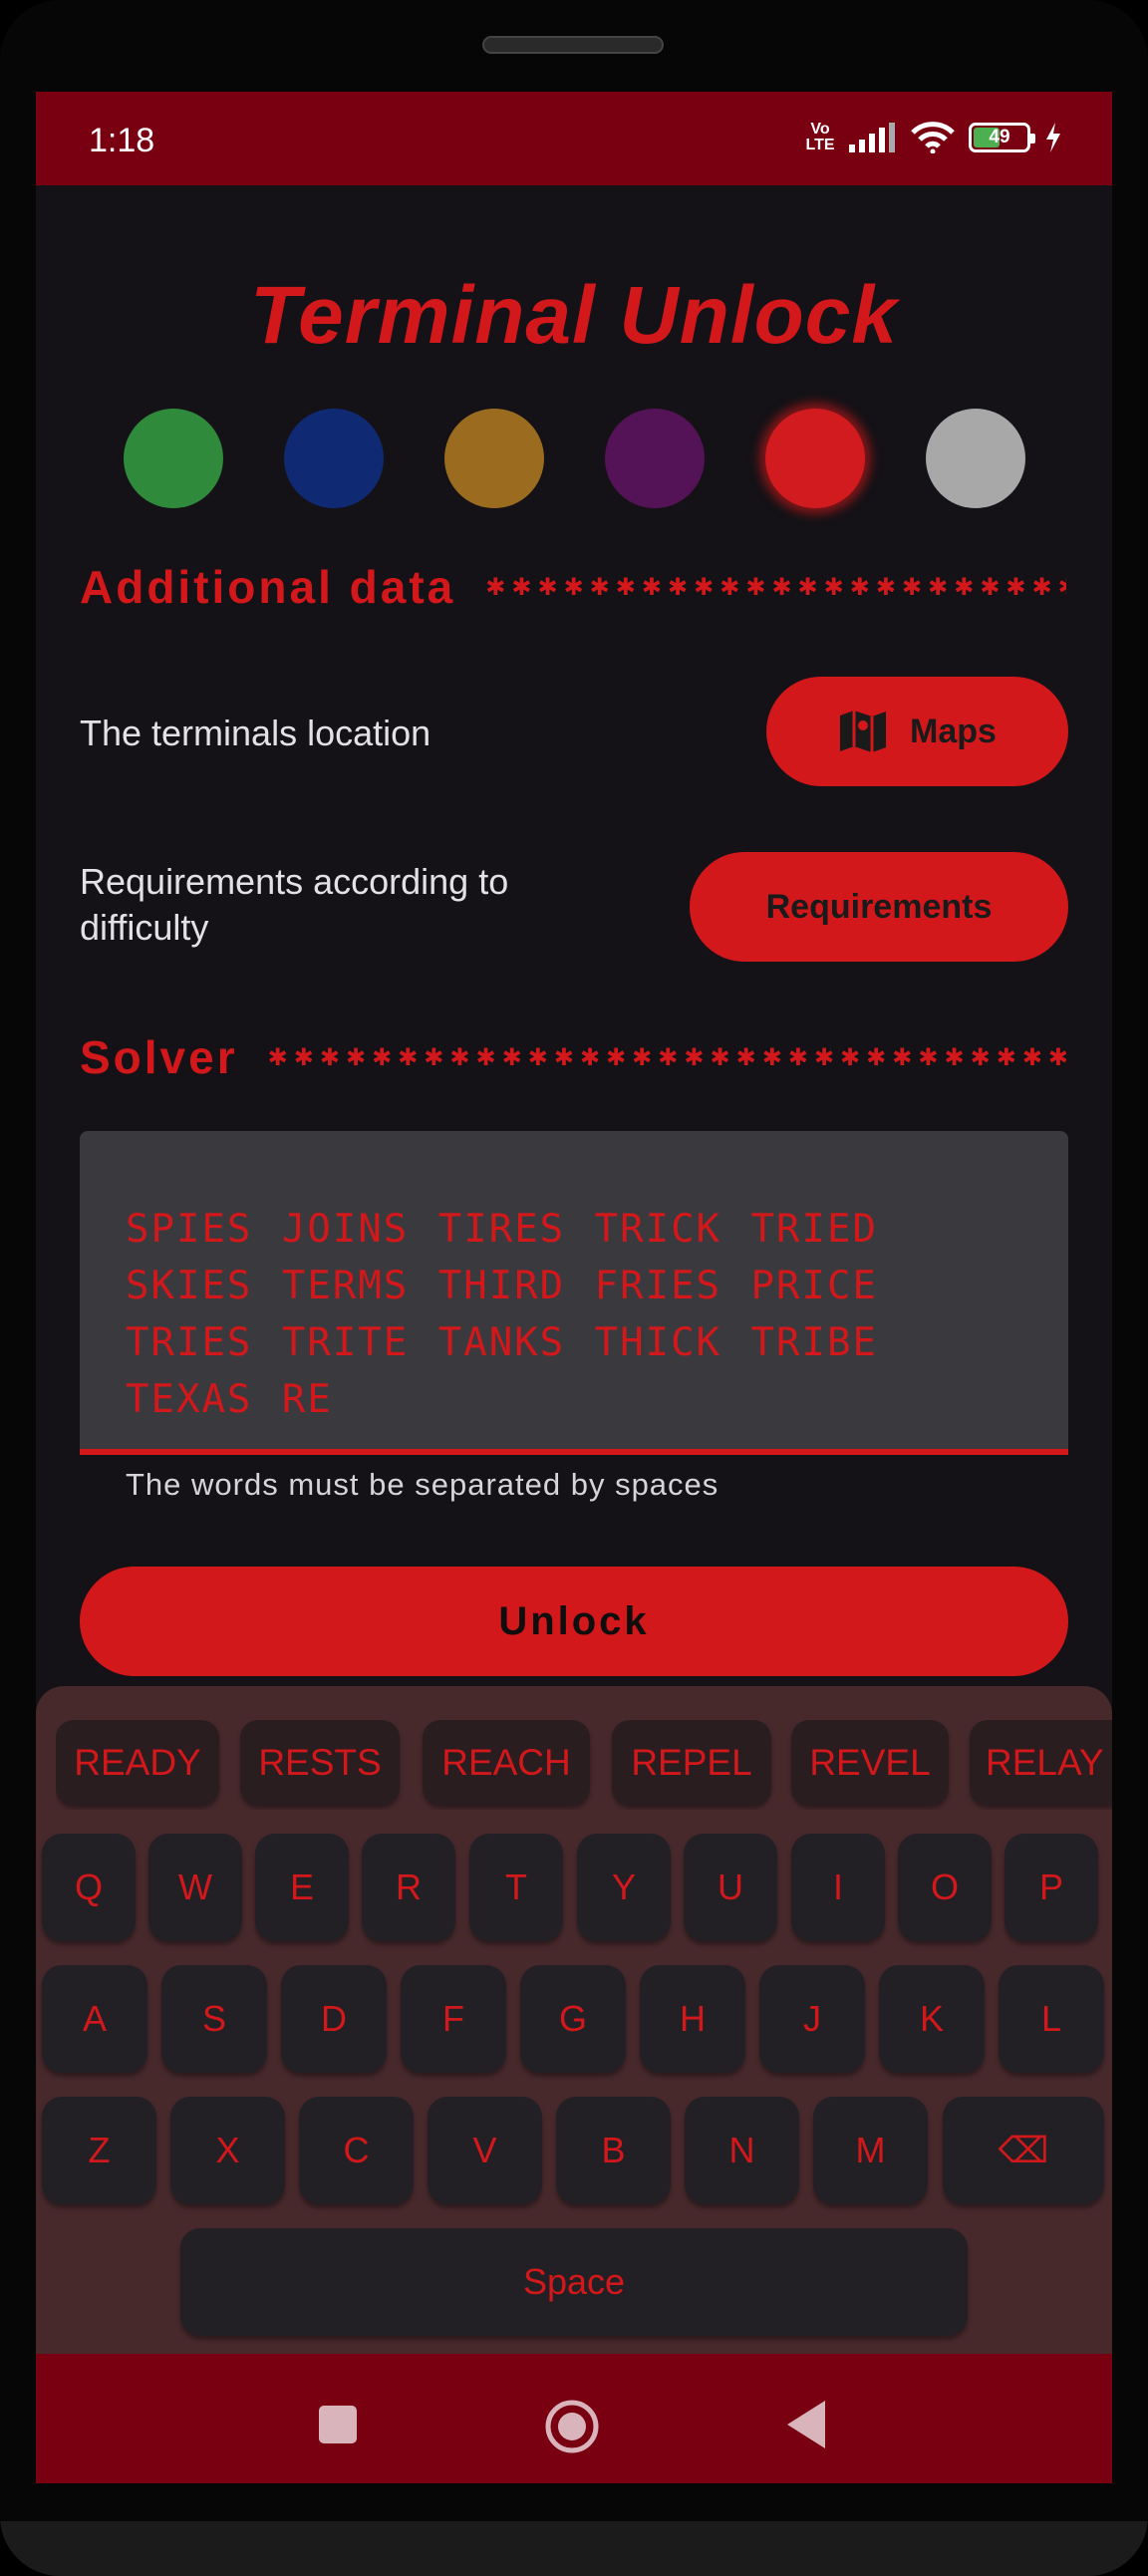  I want to click on key-v: V, so click(485, 2150).